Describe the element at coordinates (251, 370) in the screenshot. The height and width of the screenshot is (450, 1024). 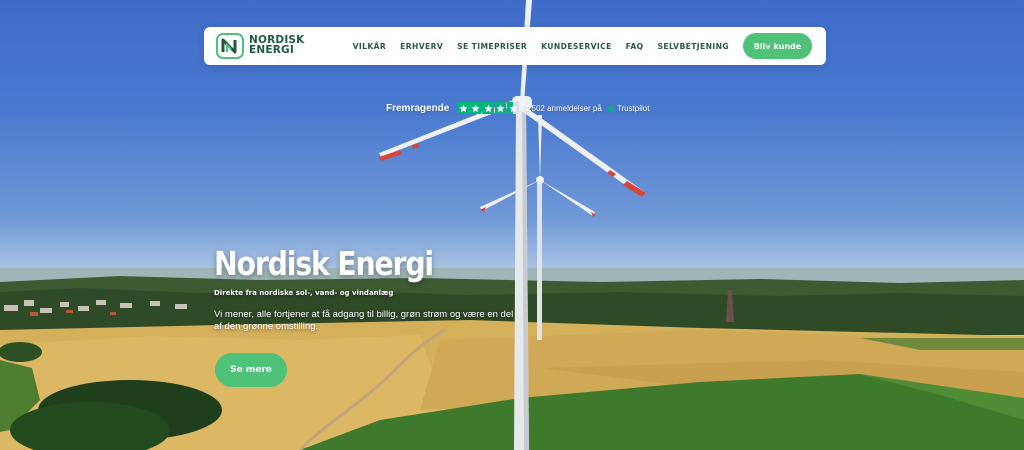
I see `se-mere-button: Se mere` at that location.